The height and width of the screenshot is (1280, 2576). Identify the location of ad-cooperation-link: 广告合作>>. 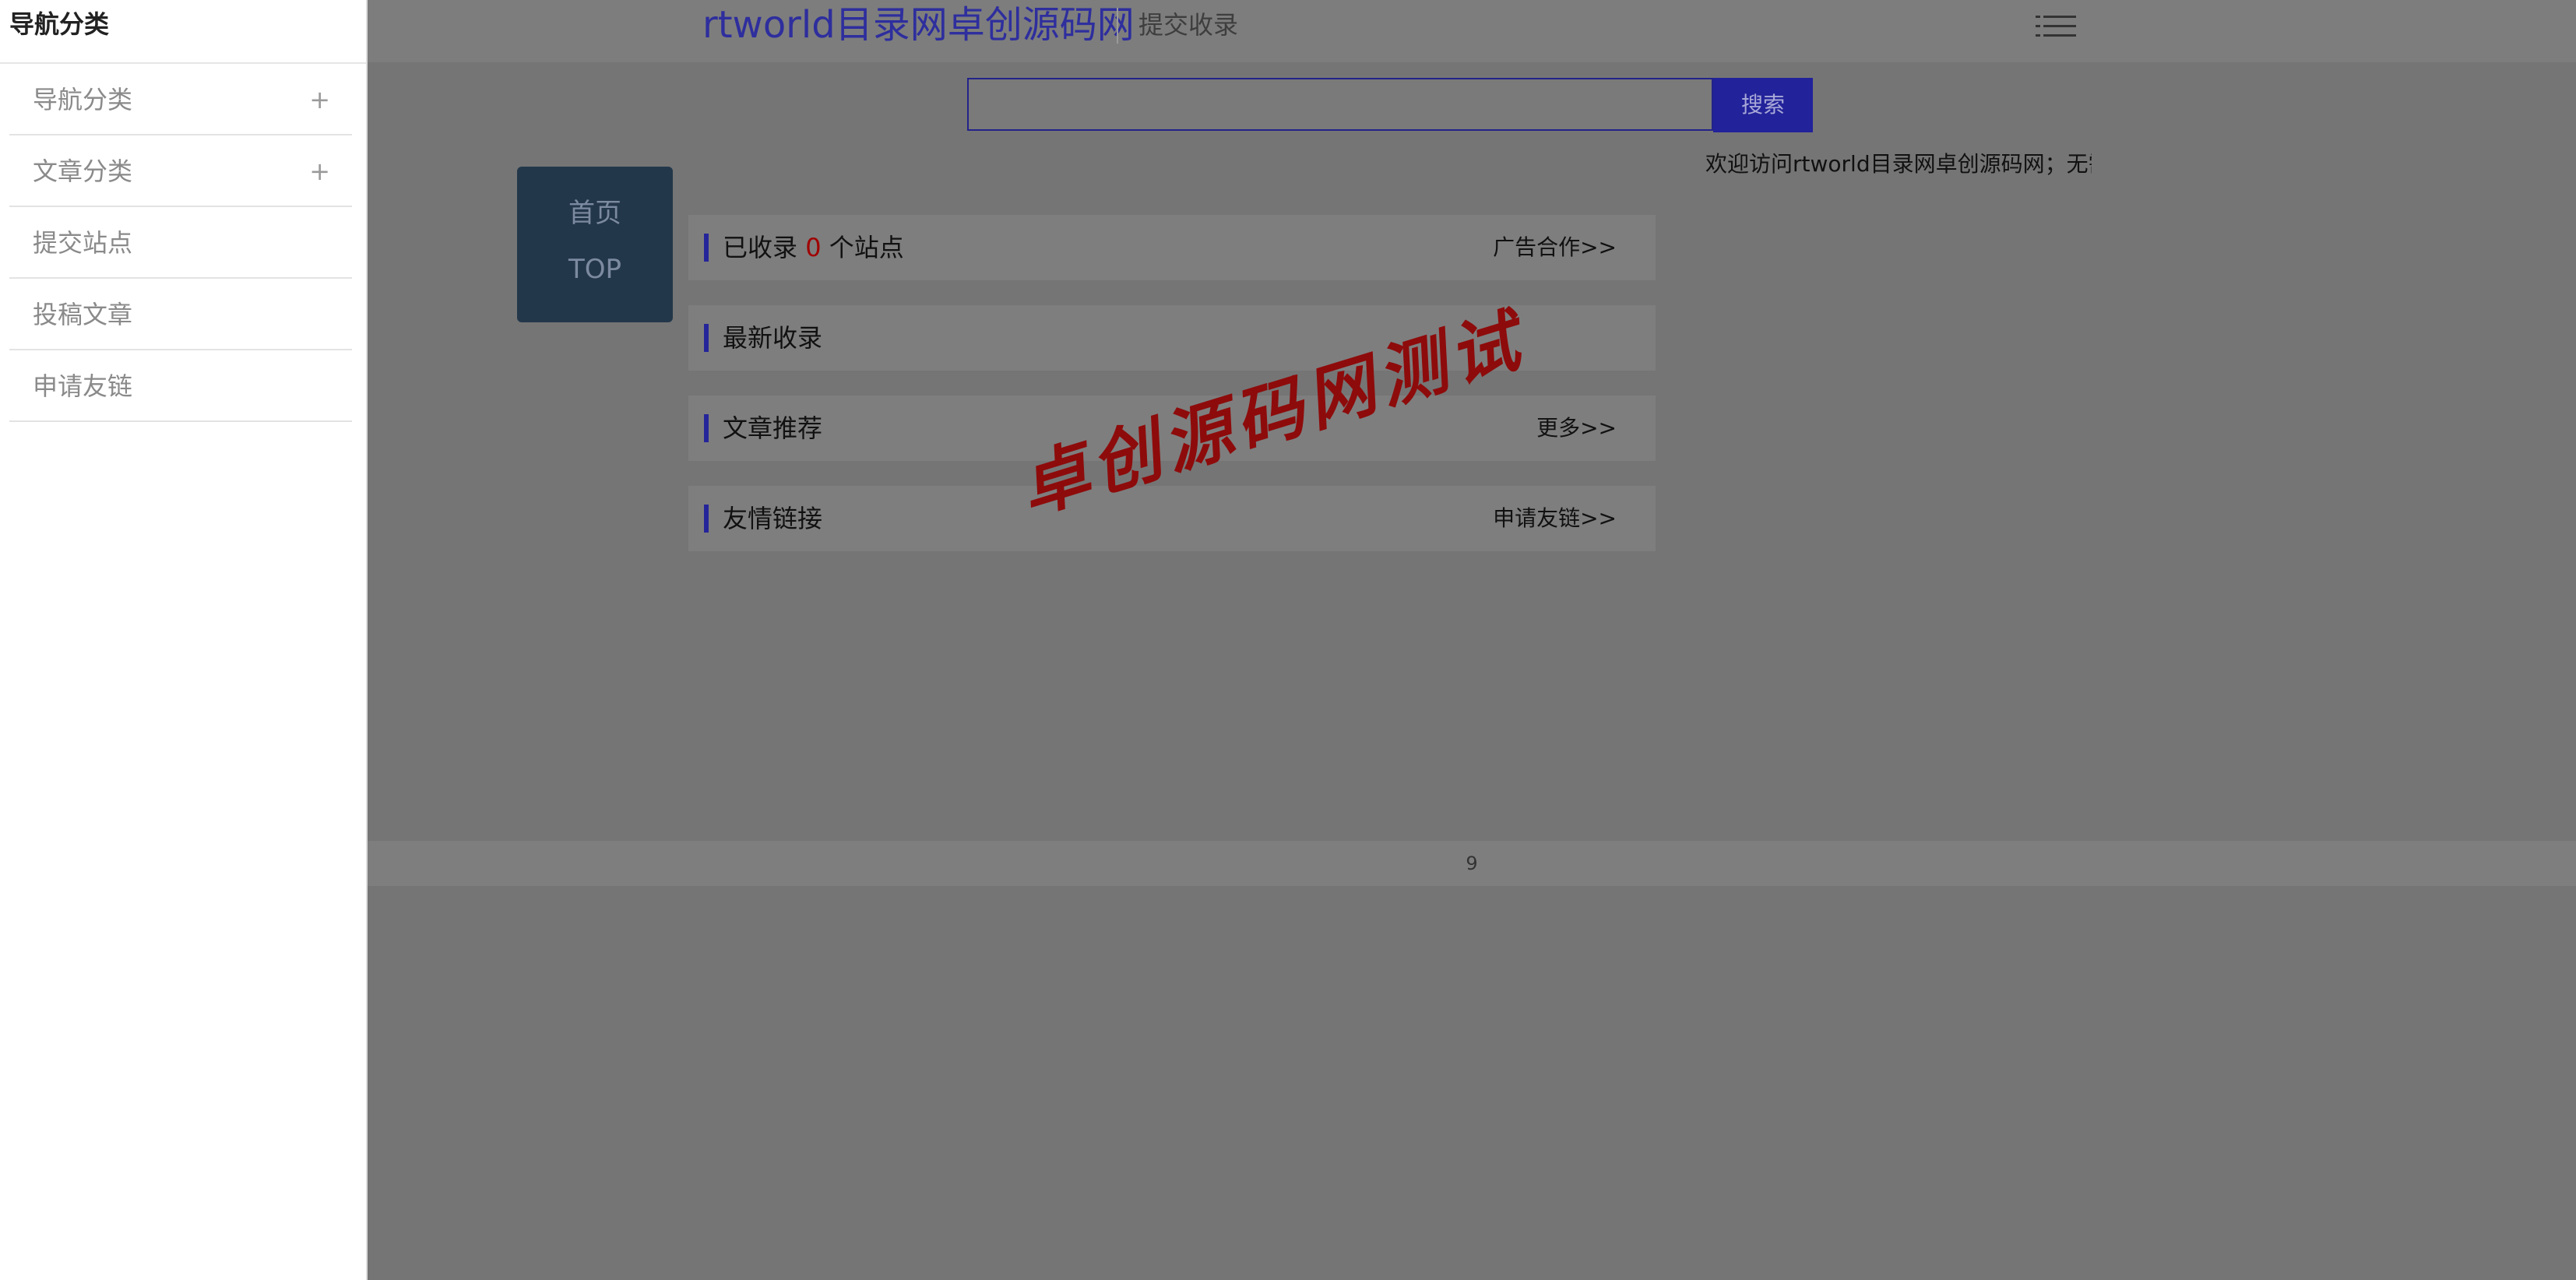
(1555, 248).